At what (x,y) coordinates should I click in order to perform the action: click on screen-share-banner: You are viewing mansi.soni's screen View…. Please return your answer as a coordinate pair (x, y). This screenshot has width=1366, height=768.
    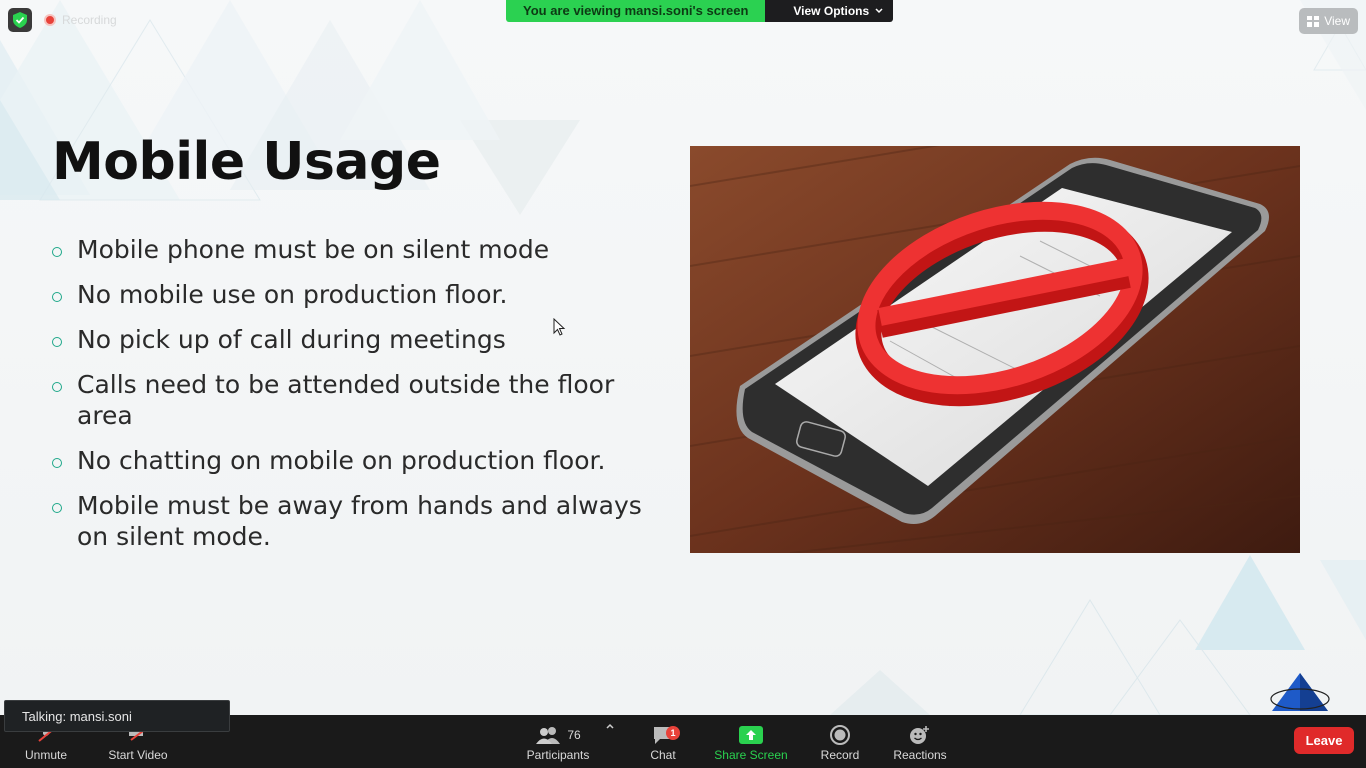
    Looking at the image, I should click on (700, 11).